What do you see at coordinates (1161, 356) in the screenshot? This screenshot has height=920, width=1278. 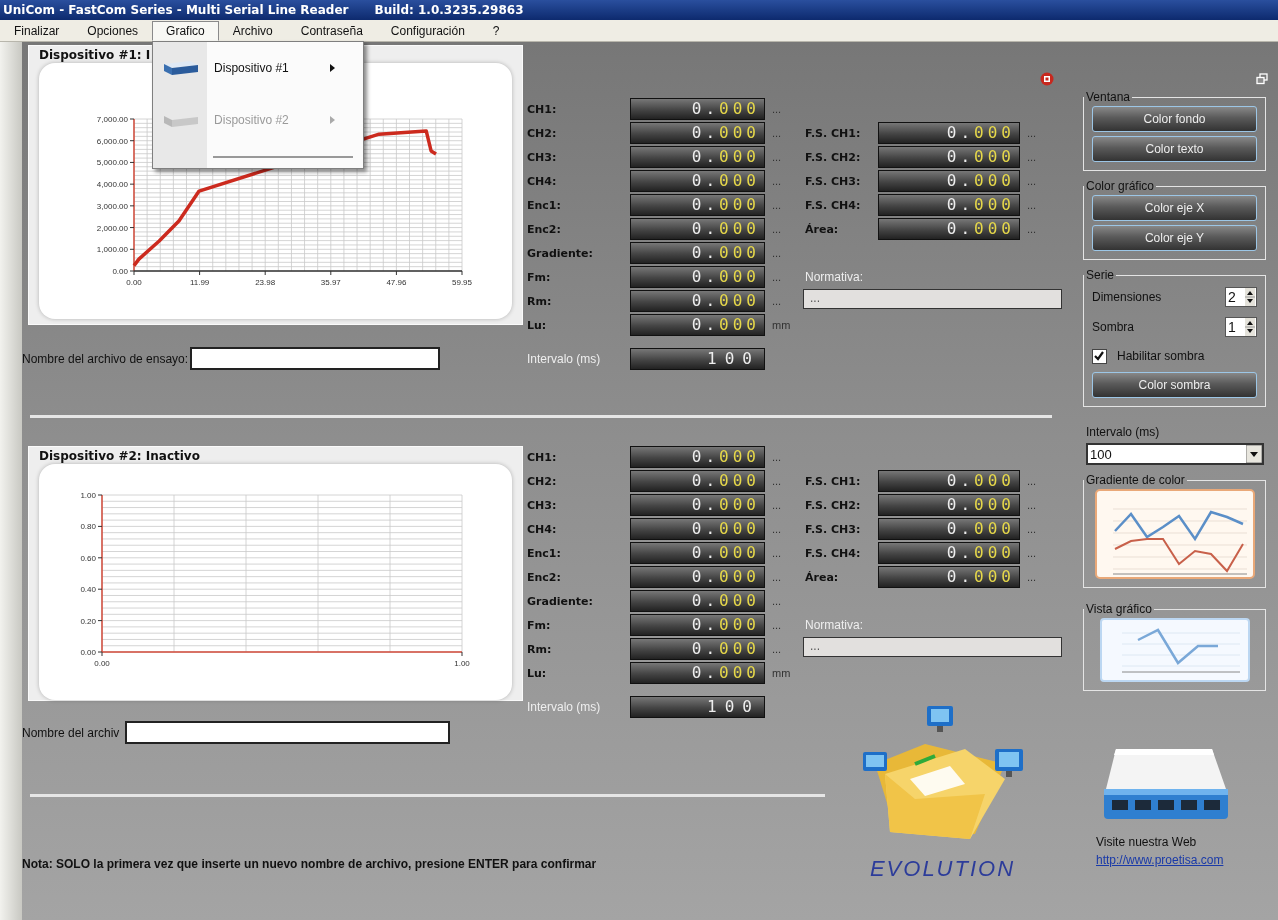 I see `checkbox-label: Habilitar sombra` at bounding box center [1161, 356].